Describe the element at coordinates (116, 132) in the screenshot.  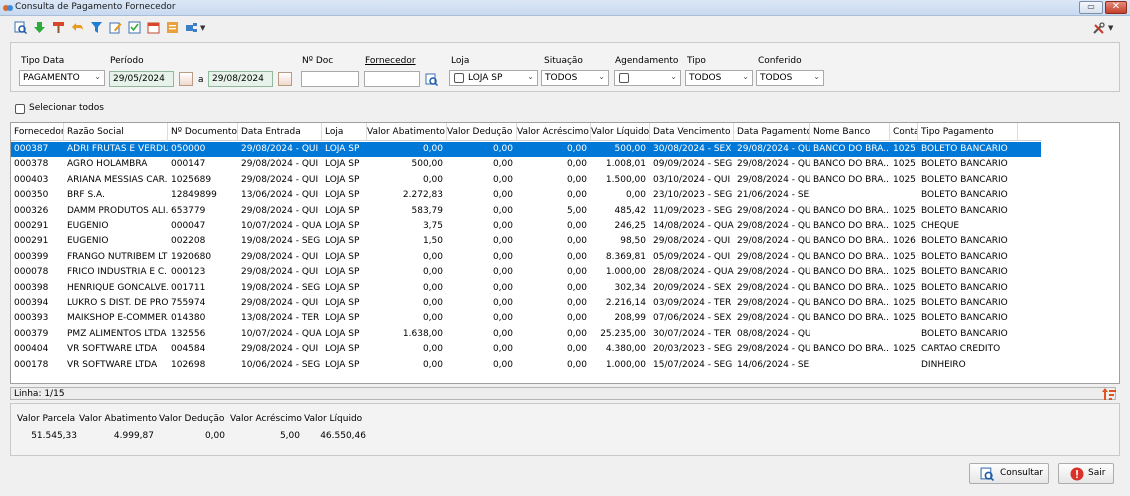
I see `column-header-razao-social: Razão Social` at that location.